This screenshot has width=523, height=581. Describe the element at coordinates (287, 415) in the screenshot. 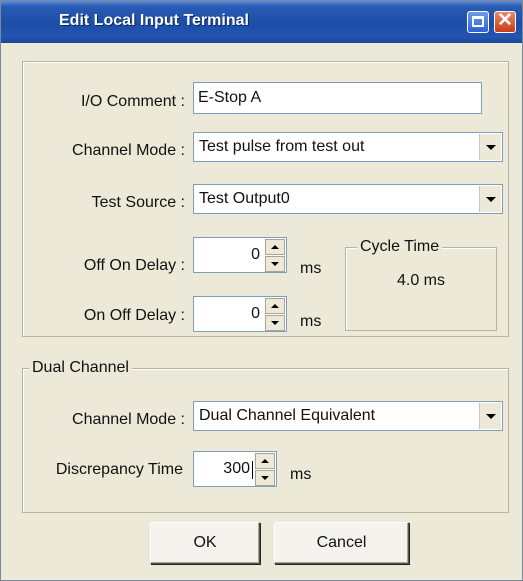

I see `dual-channel-mode-value: Dual Channel Equivalent` at that location.